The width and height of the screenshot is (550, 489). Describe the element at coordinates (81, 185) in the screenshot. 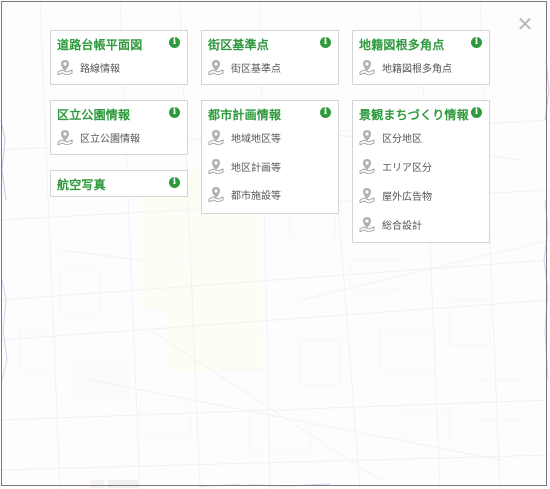

I see `card-title-aerial-photo: 航空写真` at that location.